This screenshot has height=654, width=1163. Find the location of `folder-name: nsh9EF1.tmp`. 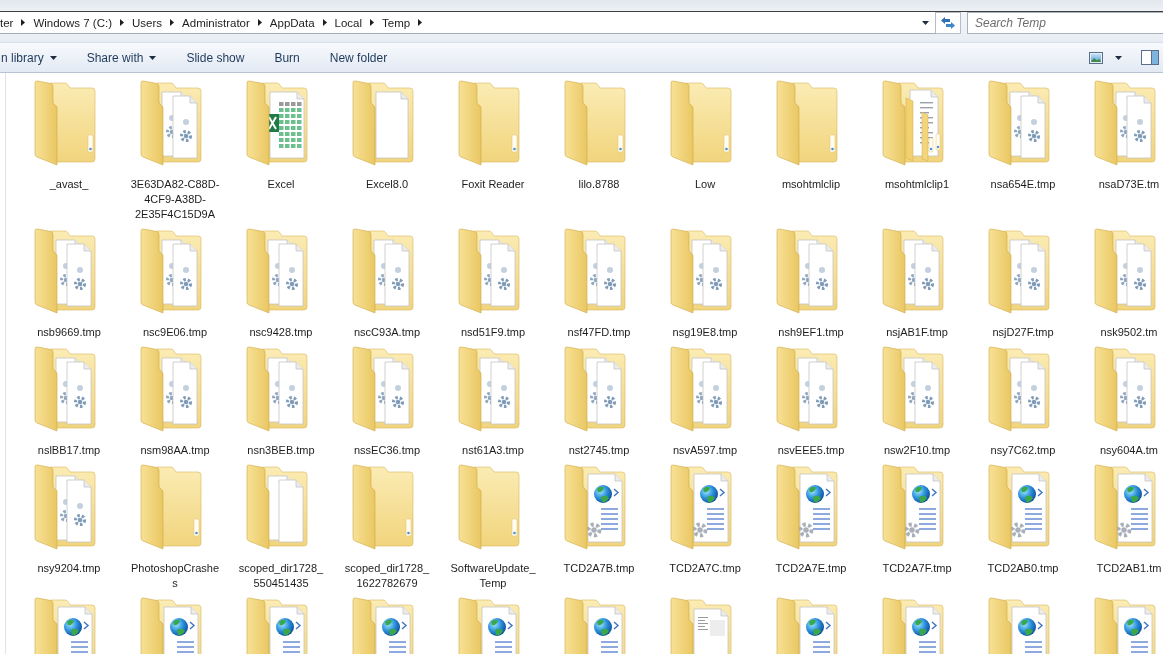

folder-name: nsh9EF1.tmp is located at coordinates (811, 332).